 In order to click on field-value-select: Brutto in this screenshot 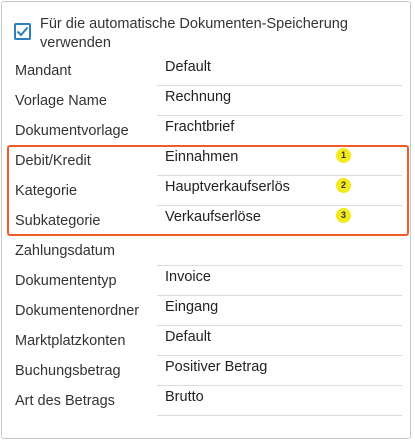, I will do `click(279, 401)`.